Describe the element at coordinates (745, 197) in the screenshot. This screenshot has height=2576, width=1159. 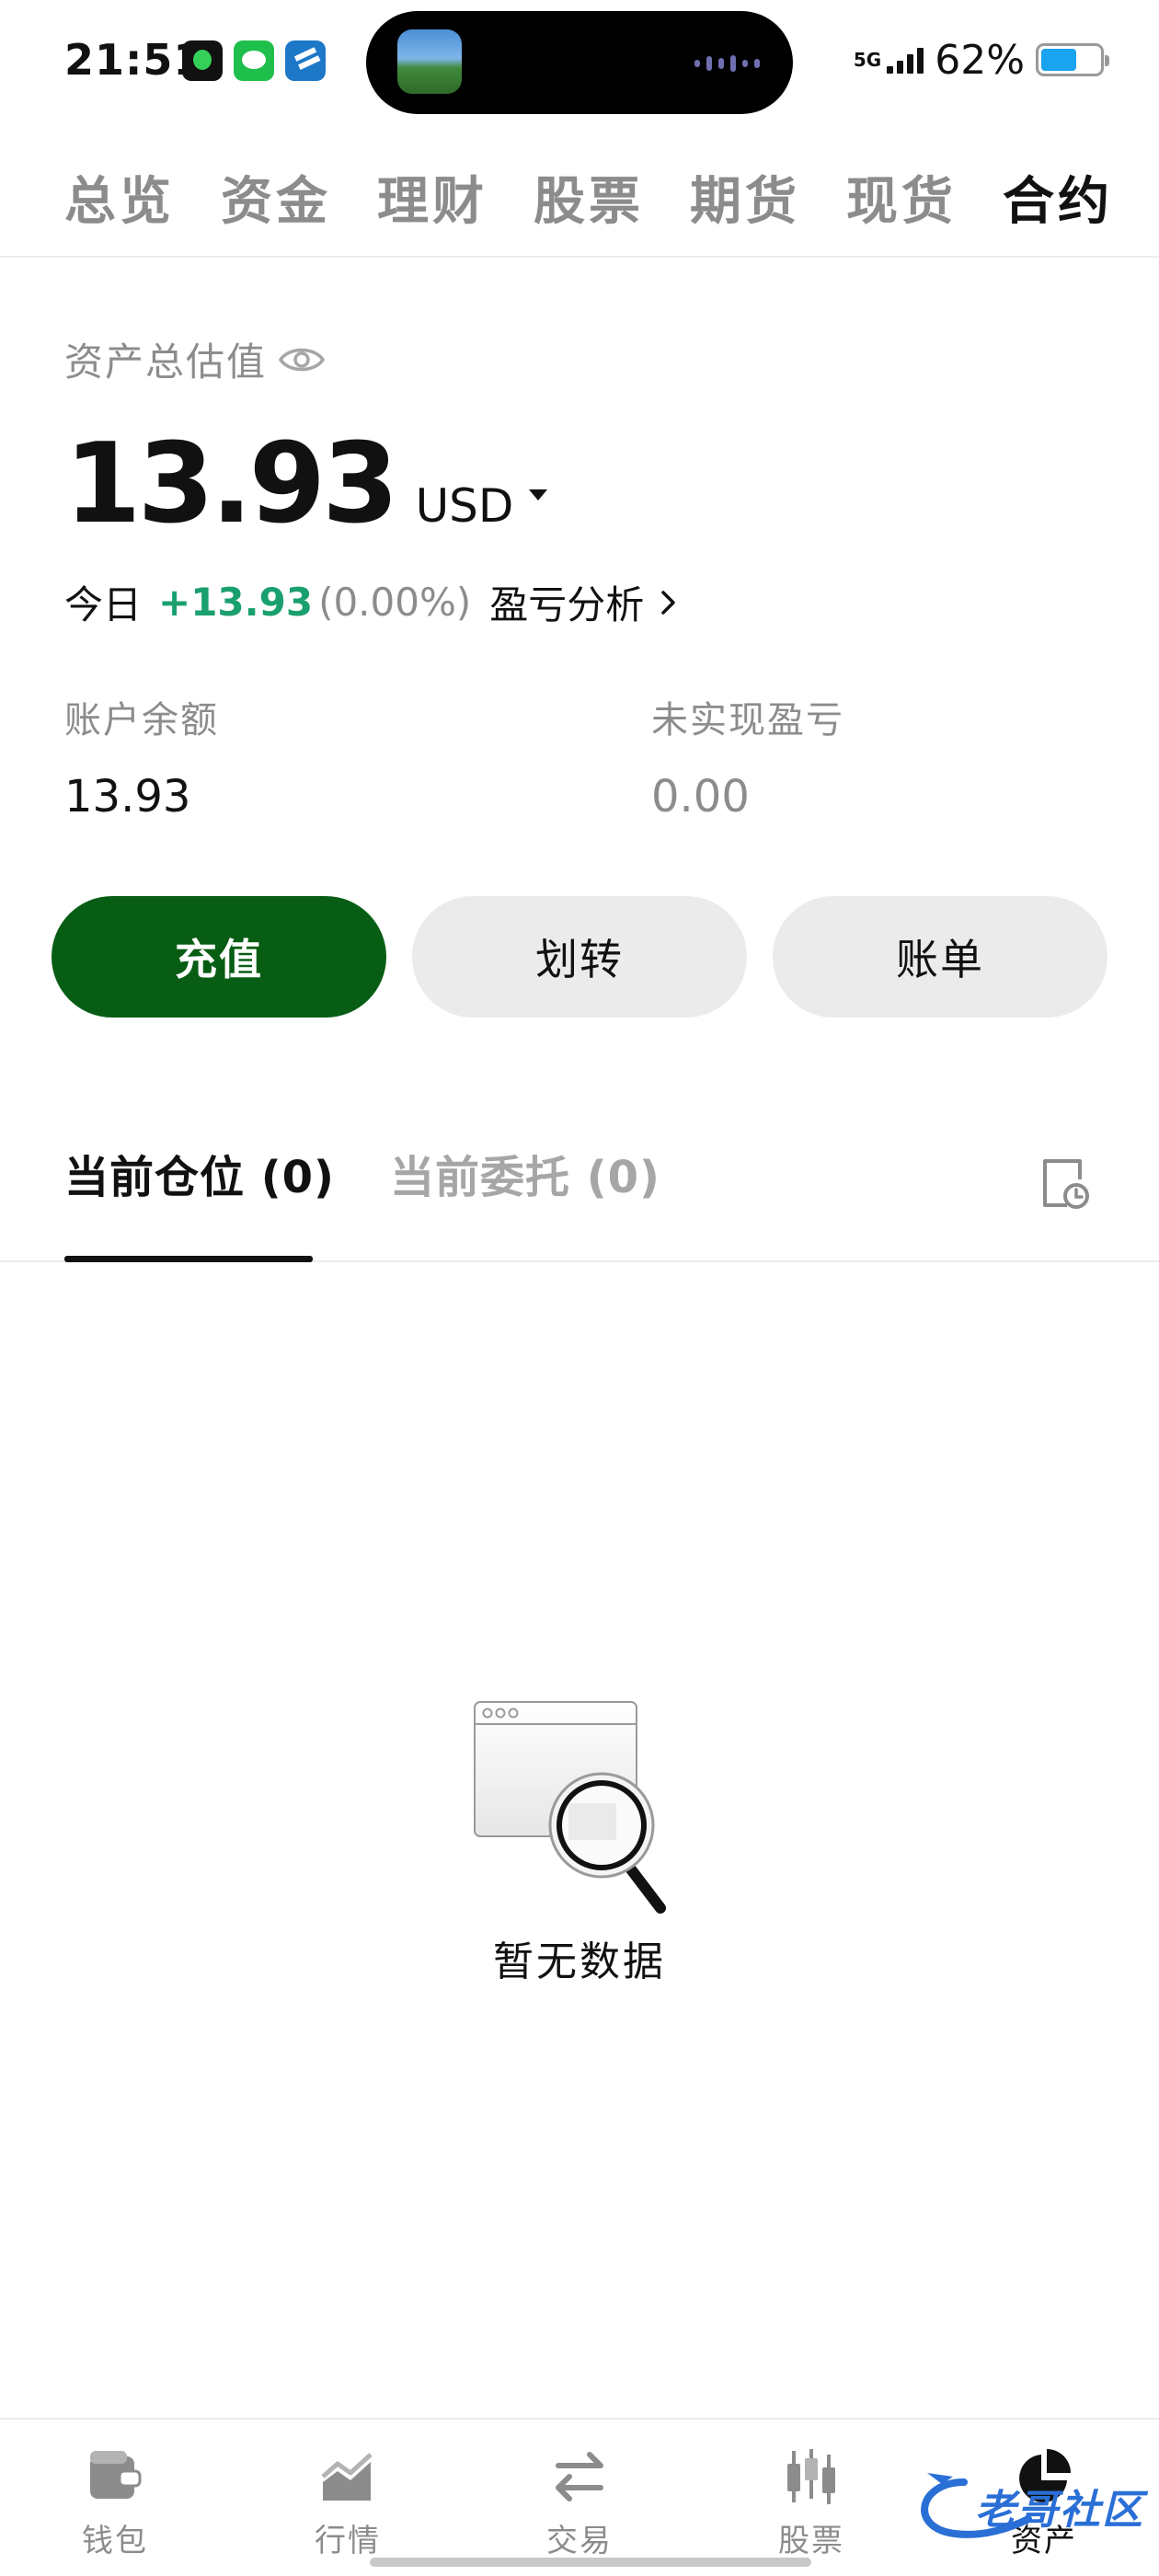
I see `tab-futures: 期货` at that location.